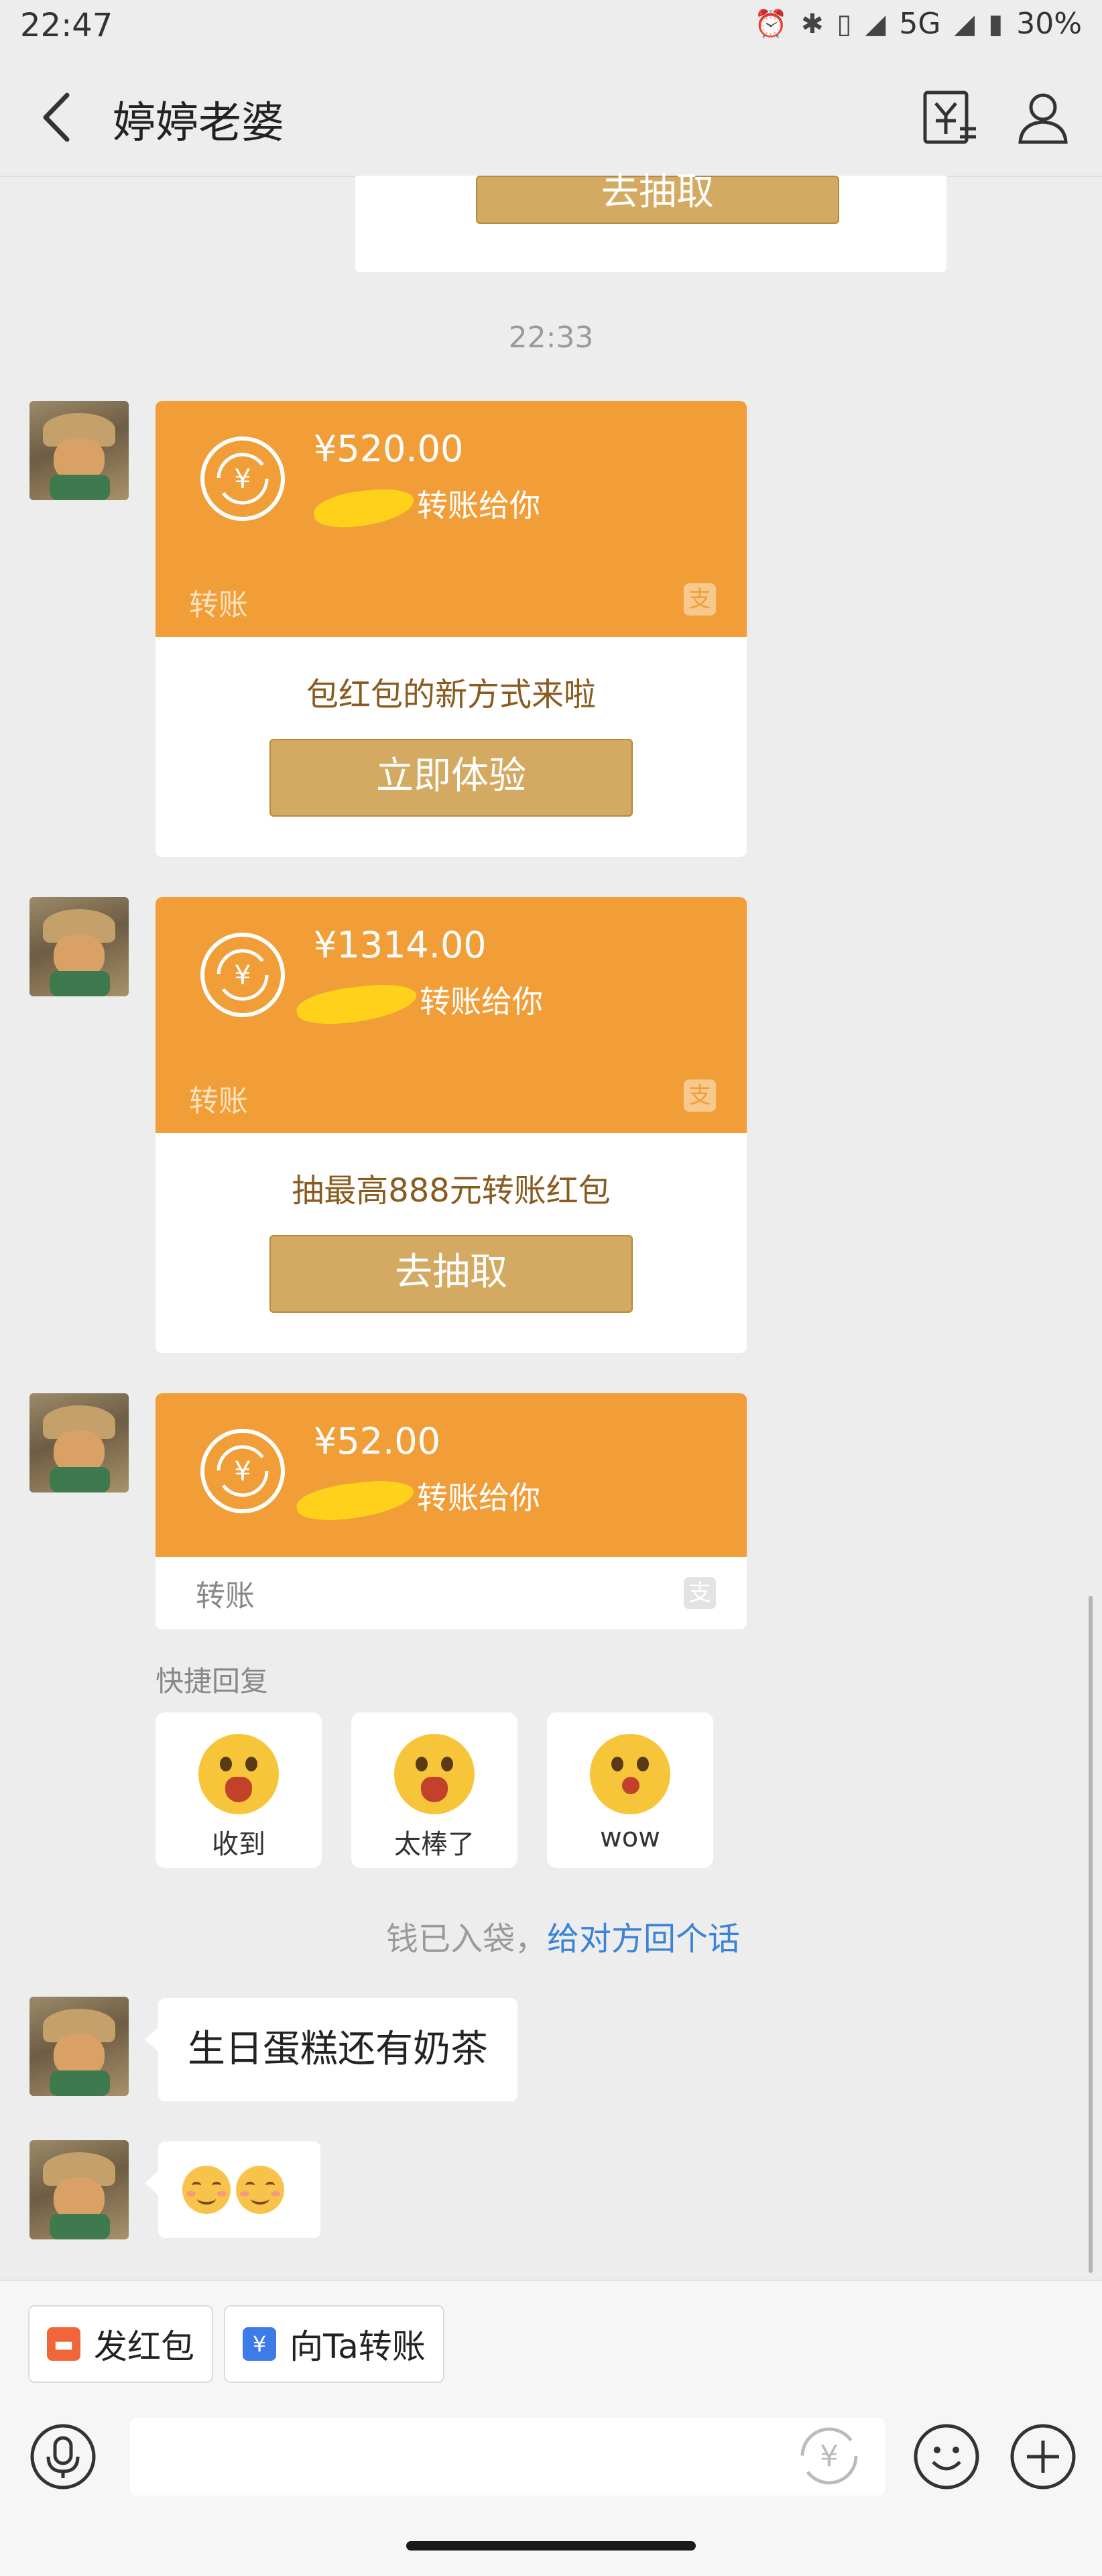 This screenshot has height=2576, width=1102. What do you see at coordinates (451, 1191) in the screenshot?
I see `promo-text: 抽最高888元转账红包` at bounding box center [451, 1191].